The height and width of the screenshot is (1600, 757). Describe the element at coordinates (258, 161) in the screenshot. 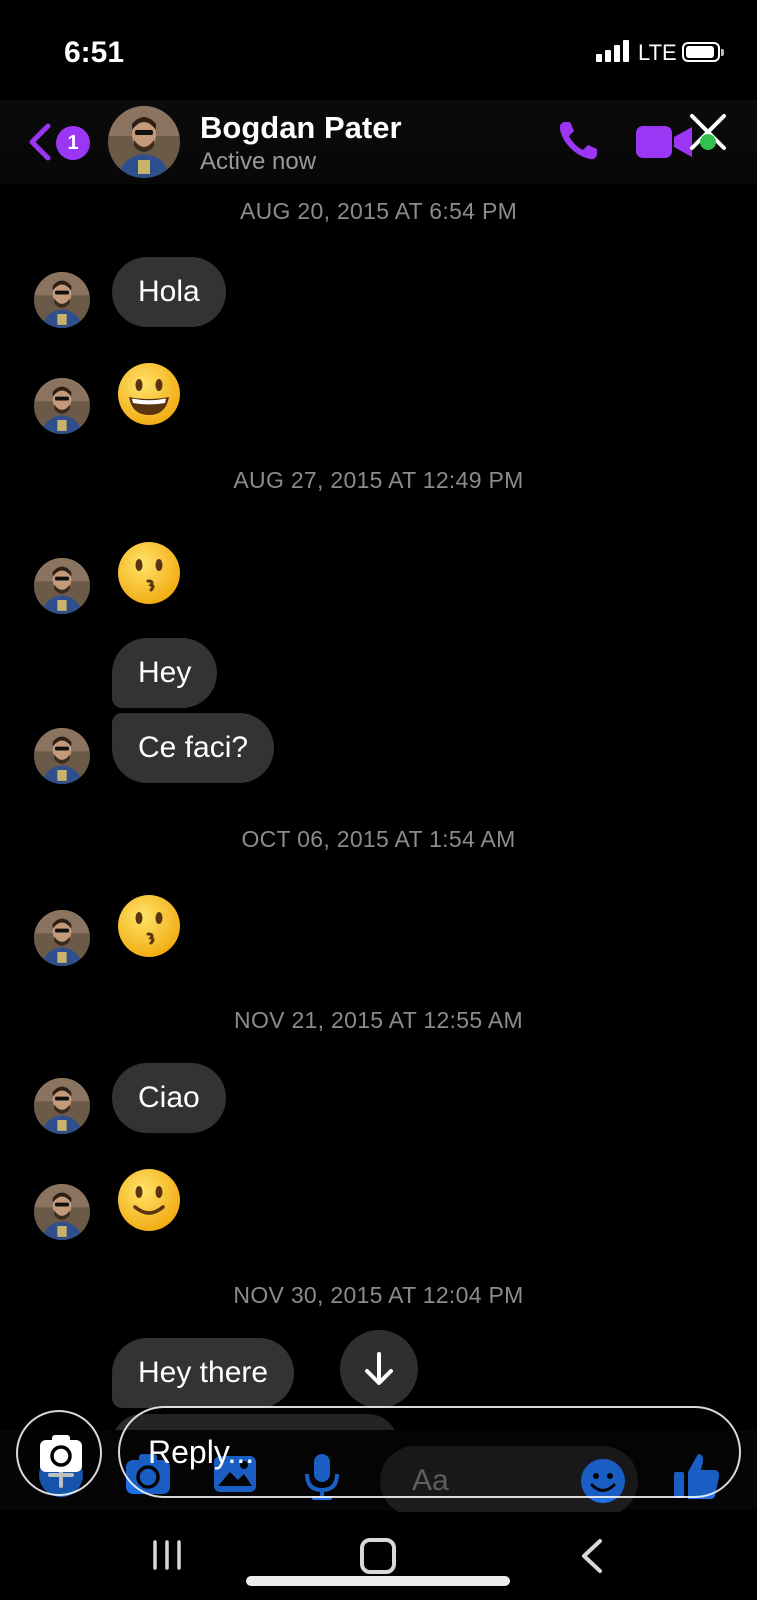

I see `contact-status: Active now` at that location.